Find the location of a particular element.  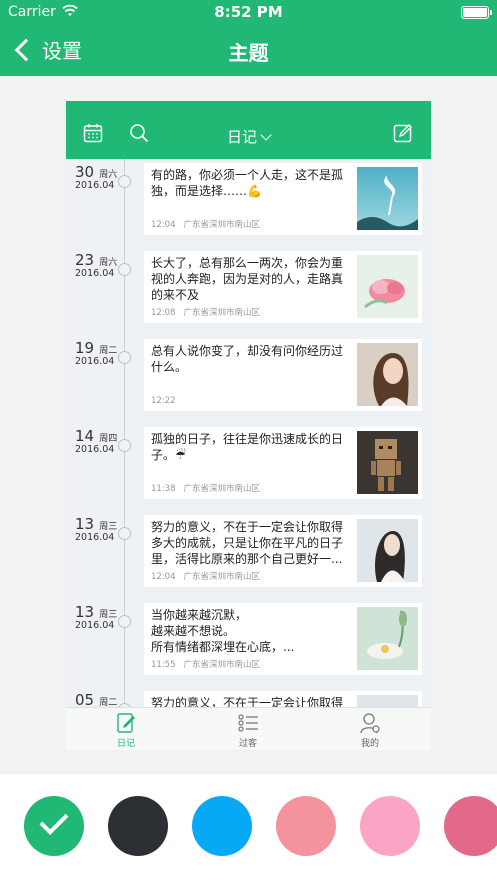

page-title: 主题 is located at coordinates (248, 53).